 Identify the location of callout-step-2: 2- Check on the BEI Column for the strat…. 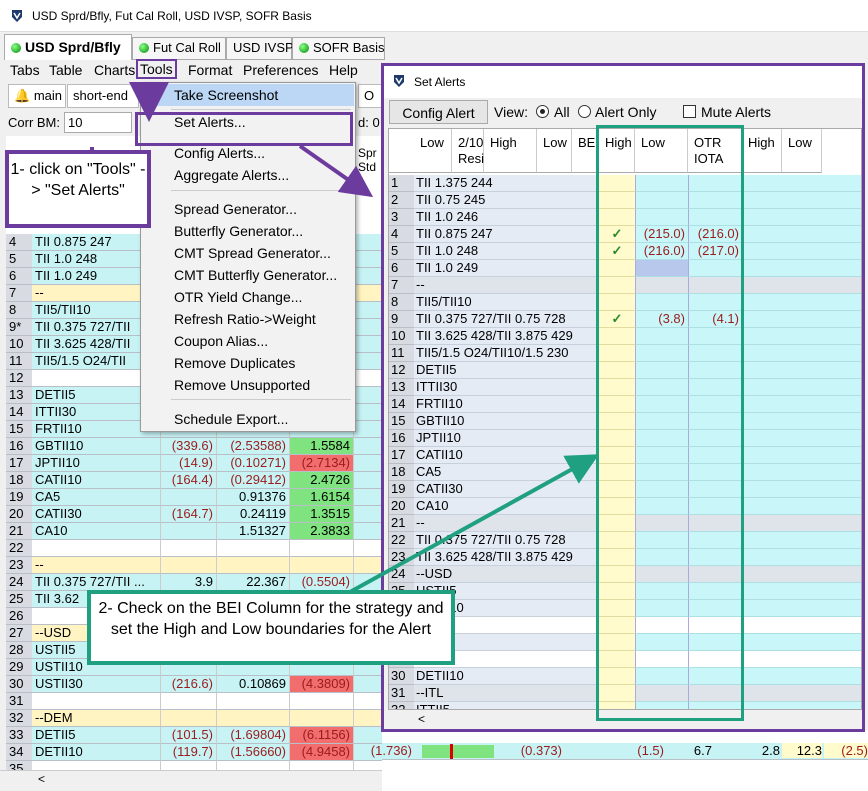
(271, 627).